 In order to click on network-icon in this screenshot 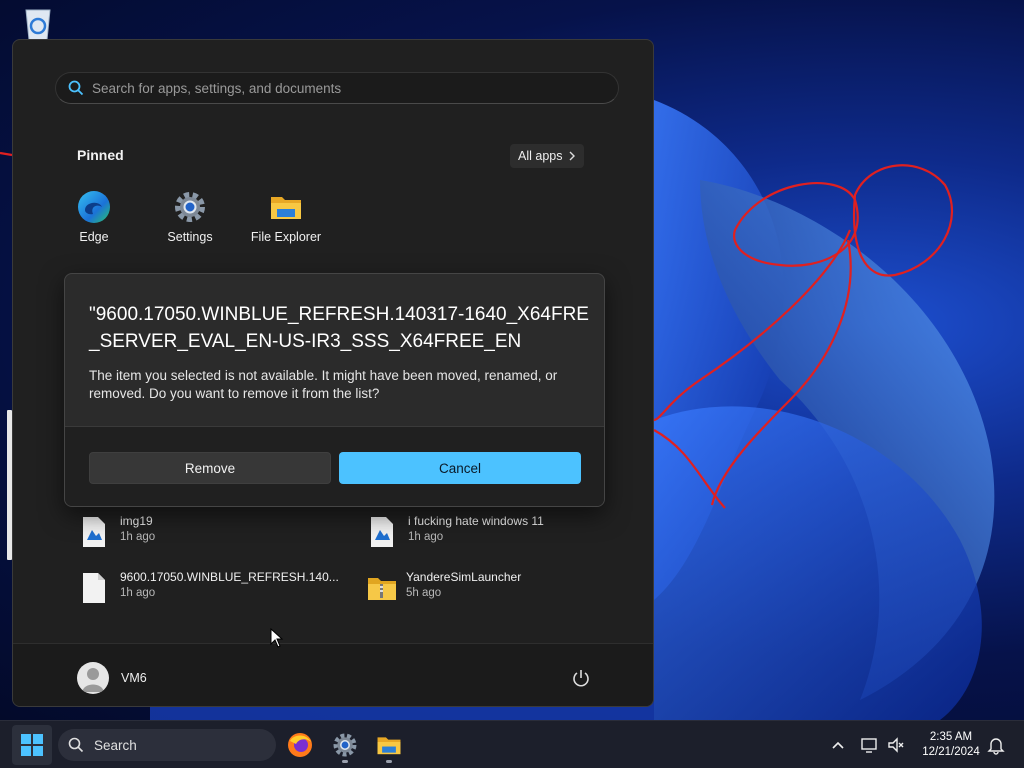, I will do `click(870, 745)`.